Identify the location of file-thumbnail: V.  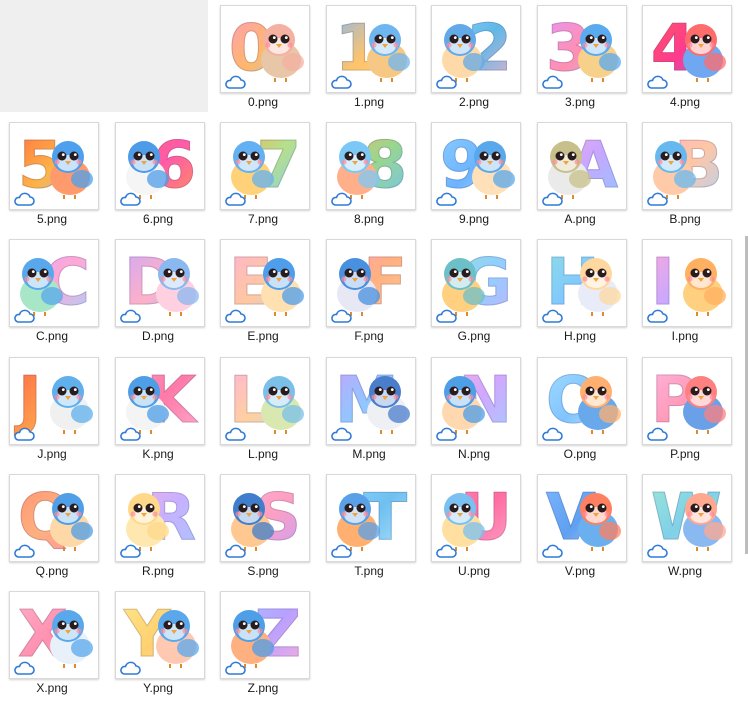
(582, 518).